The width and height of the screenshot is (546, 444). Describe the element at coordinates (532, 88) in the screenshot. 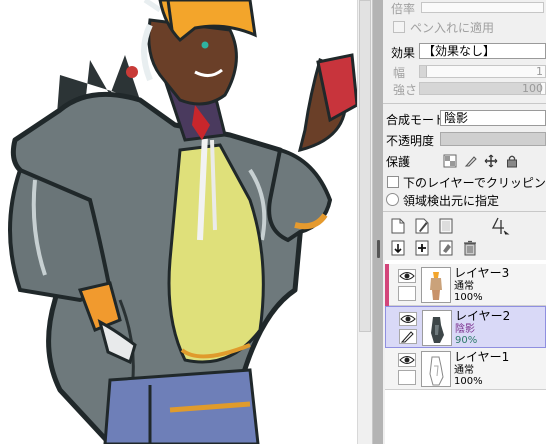

I see `strength-value: 100` at that location.